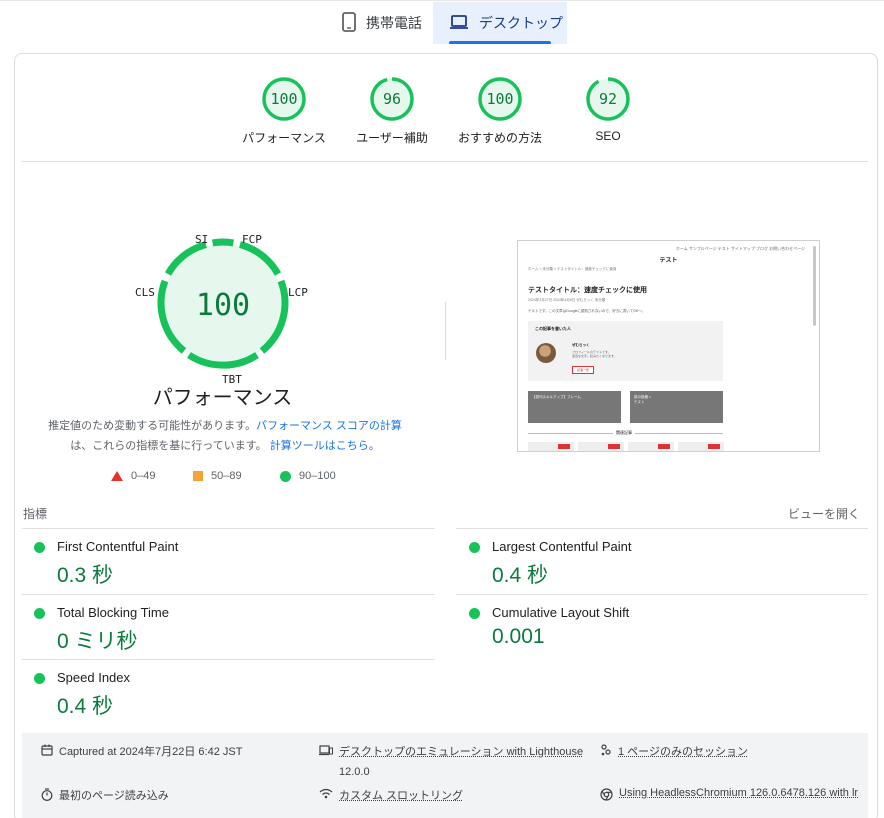 Image resolution: width=884 pixels, height=818 pixels. What do you see at coordinates (47, 794) in the screenshot?
I see `timer-icon` at bounding box center [47, 794].